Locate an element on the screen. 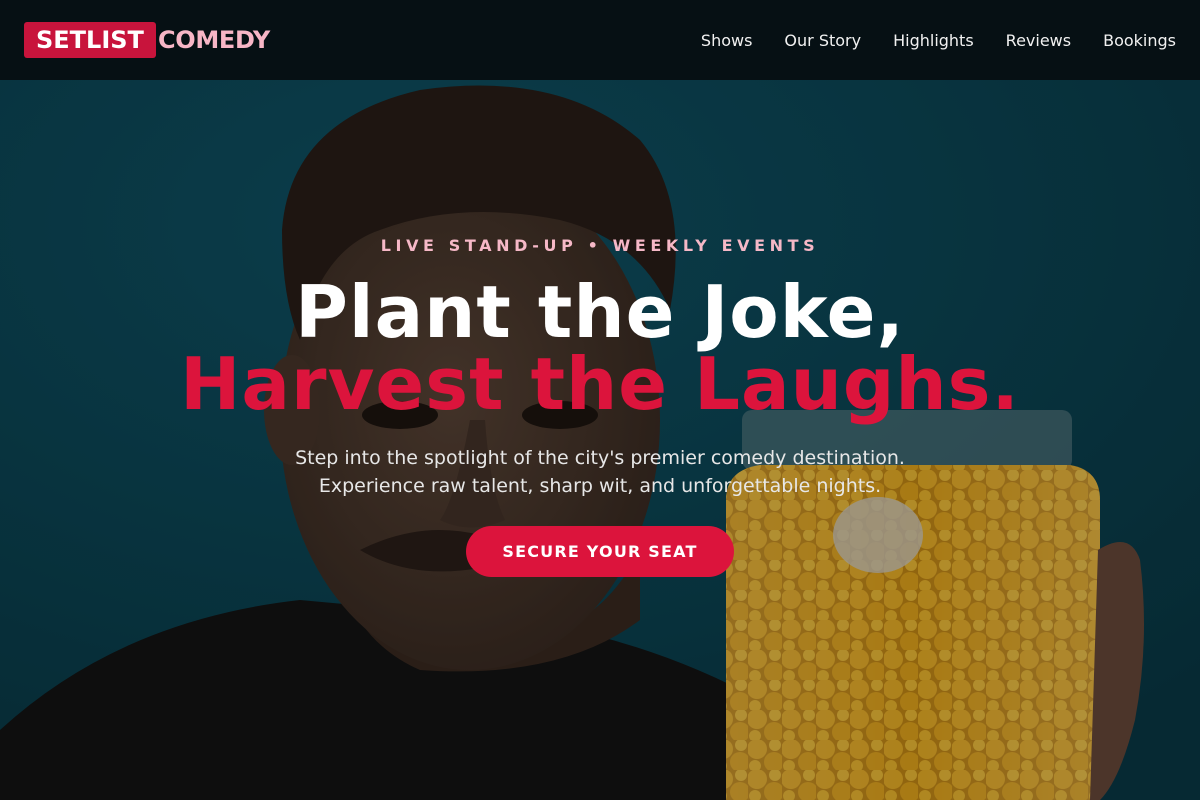 The width and height of the screenshot is (1200, 800). nav-link-highlights: Highlights is located at coordinates (933, 40).